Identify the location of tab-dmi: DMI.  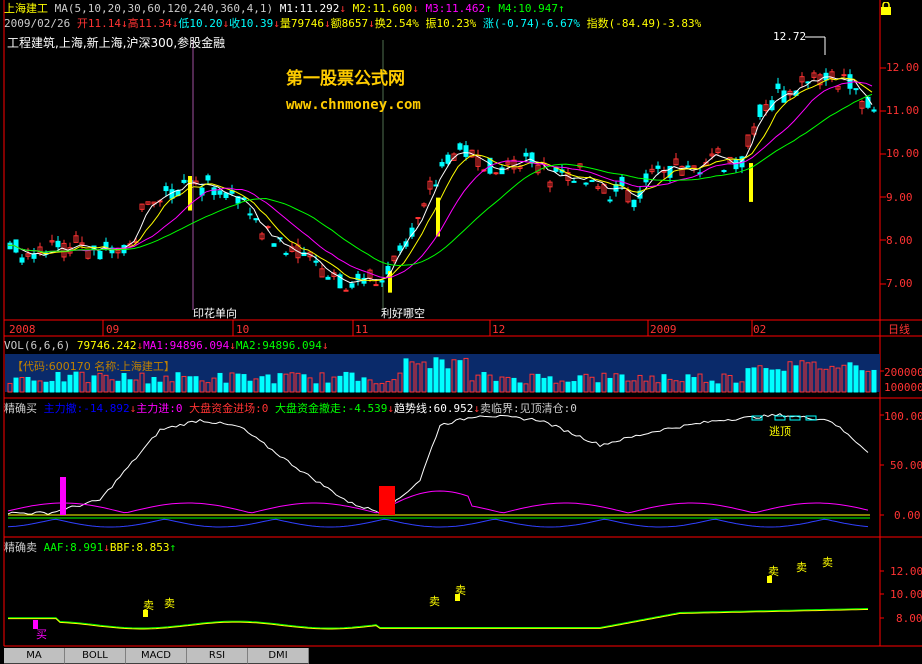
(278, 656).